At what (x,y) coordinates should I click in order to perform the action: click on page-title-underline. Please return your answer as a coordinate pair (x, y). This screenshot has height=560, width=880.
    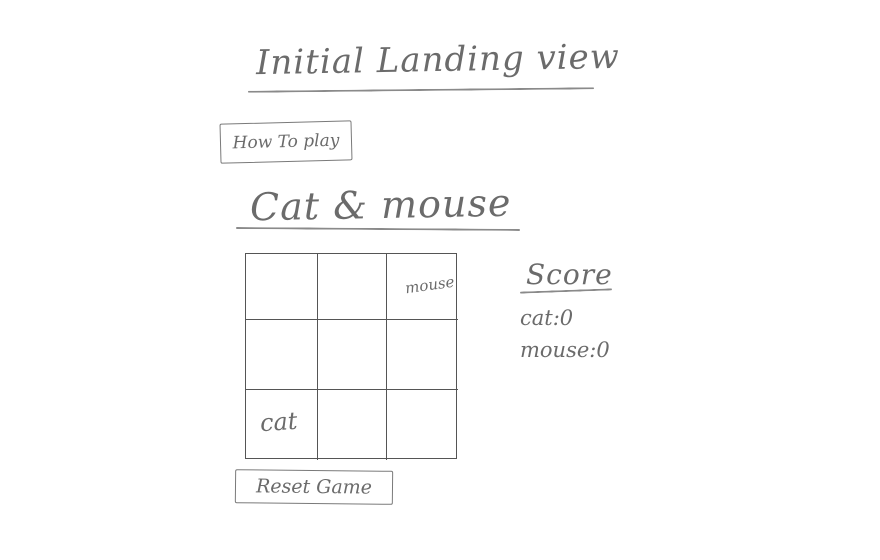
    Looking at the image, I should click on (421, 90).